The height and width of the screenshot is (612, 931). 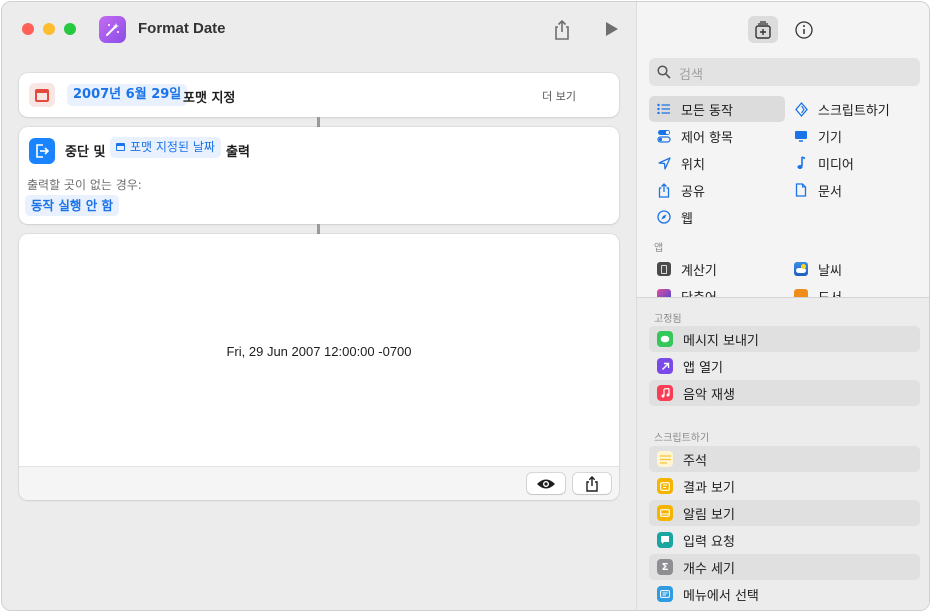 What do you see at coordinates (693, 165) in the screenshot?
I see `category-label: 위치` at bounding box center [693, 165].